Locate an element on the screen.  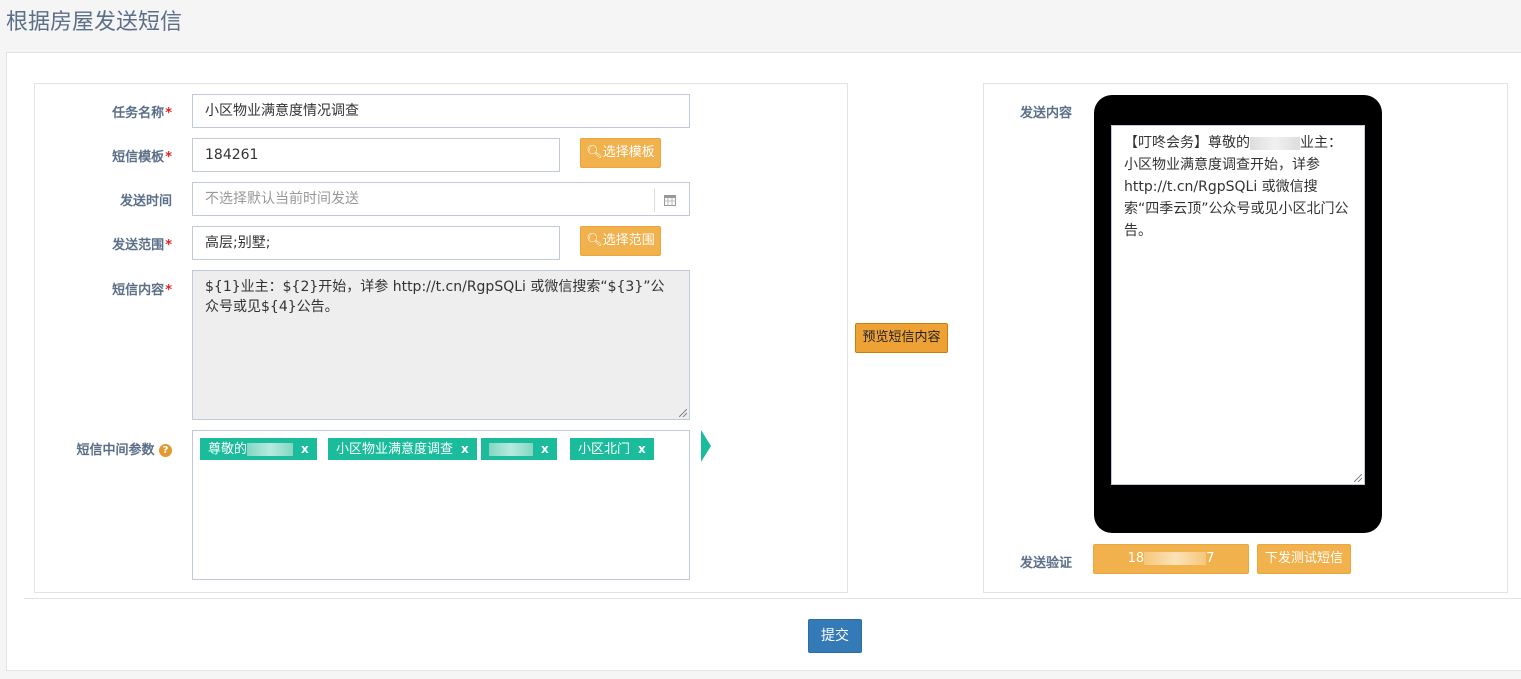
params-label: 短信中间参数 ? is located at coordinates (102, 448).